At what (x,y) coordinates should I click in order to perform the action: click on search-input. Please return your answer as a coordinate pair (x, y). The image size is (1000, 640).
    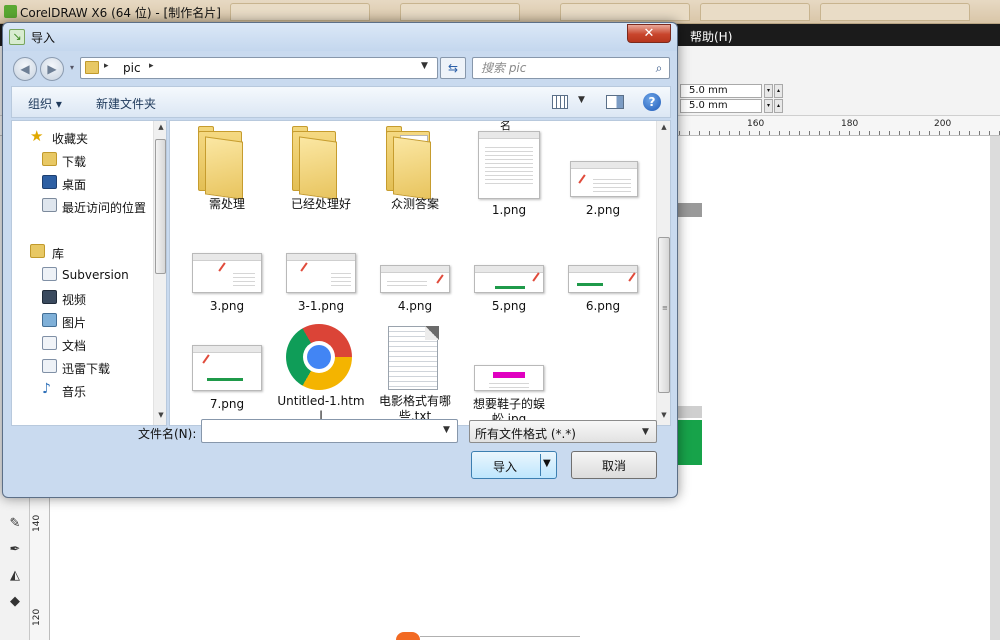
    Looking at the image, I should click on (571, 68).